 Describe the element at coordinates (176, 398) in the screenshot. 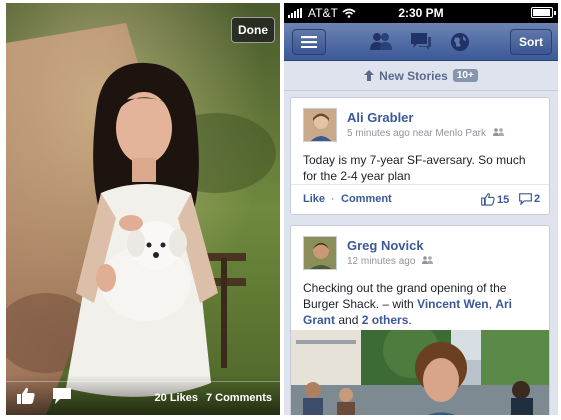

I see `photo-likes-count: 20 Likes` at that location.